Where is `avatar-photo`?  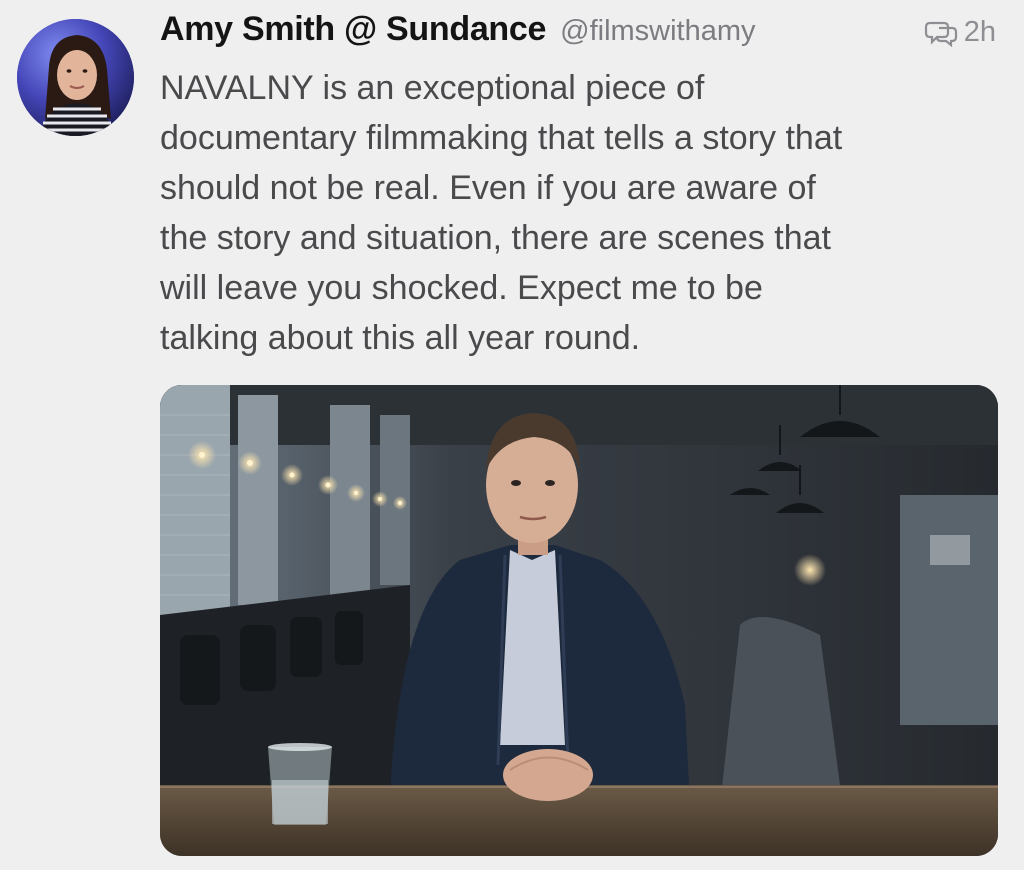 avatar-photo is located at coordinates (75, 77).